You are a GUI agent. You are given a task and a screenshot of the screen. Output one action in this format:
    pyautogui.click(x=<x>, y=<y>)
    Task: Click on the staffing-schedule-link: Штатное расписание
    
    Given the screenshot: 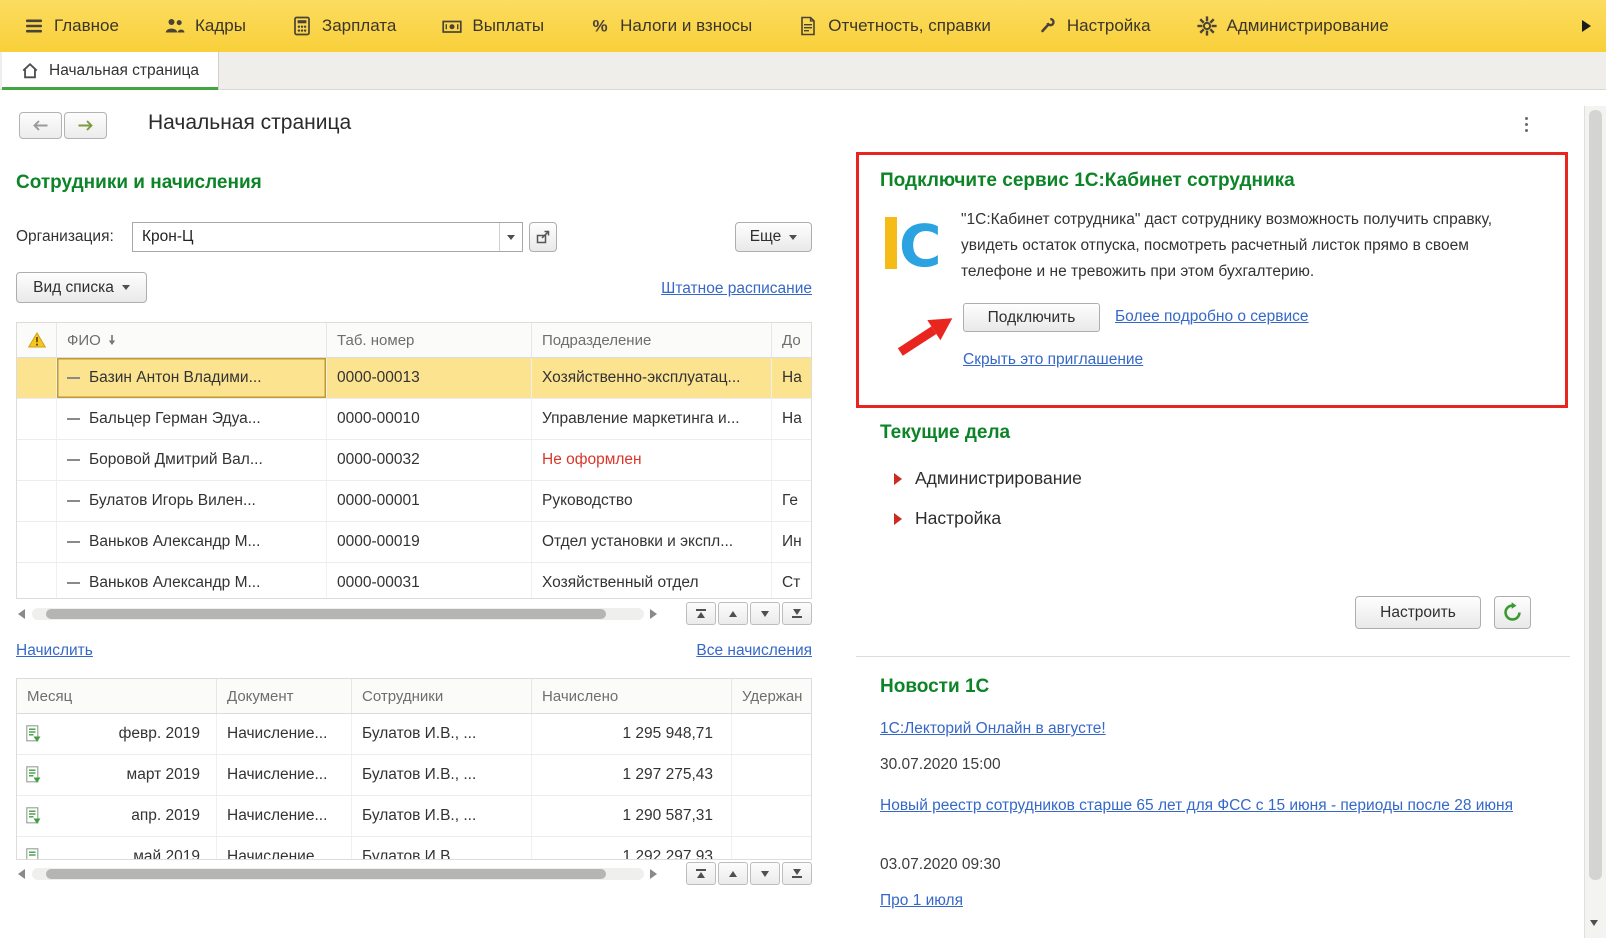 What is the action you would take?
    pyautogui.click(x=736, y=289)
    